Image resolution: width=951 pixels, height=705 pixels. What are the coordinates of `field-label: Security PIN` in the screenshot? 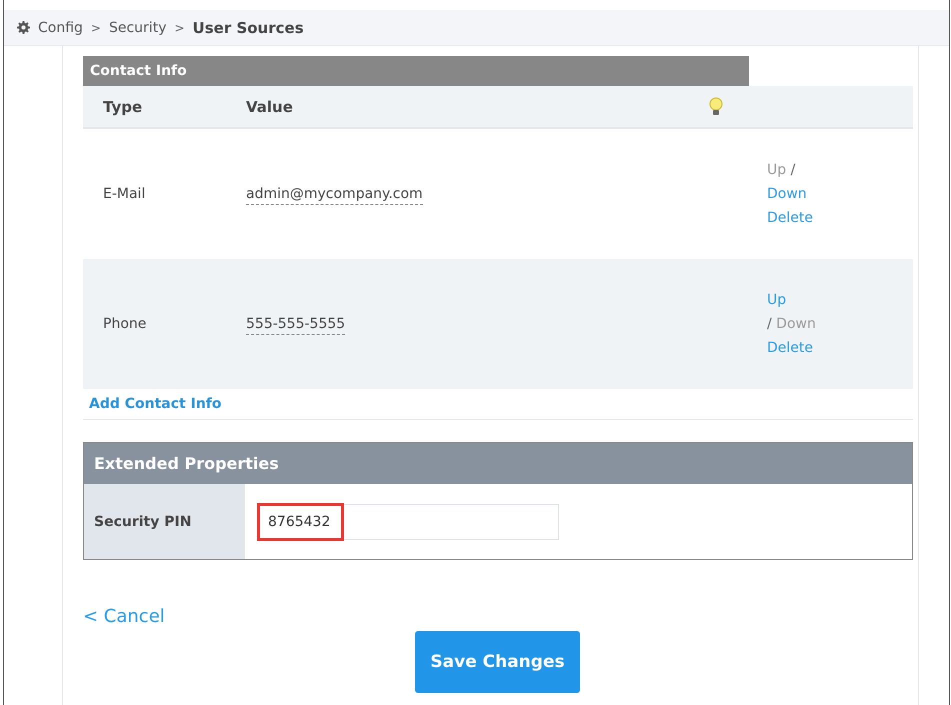 It's located at (164, 521).